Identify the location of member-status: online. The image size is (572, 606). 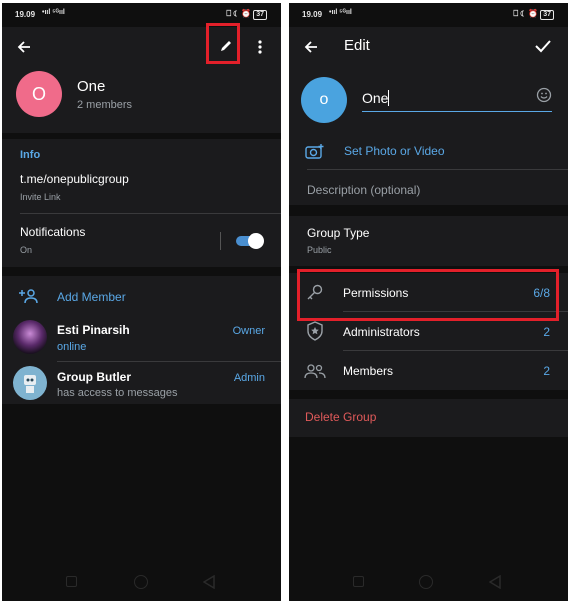
(72, 347).